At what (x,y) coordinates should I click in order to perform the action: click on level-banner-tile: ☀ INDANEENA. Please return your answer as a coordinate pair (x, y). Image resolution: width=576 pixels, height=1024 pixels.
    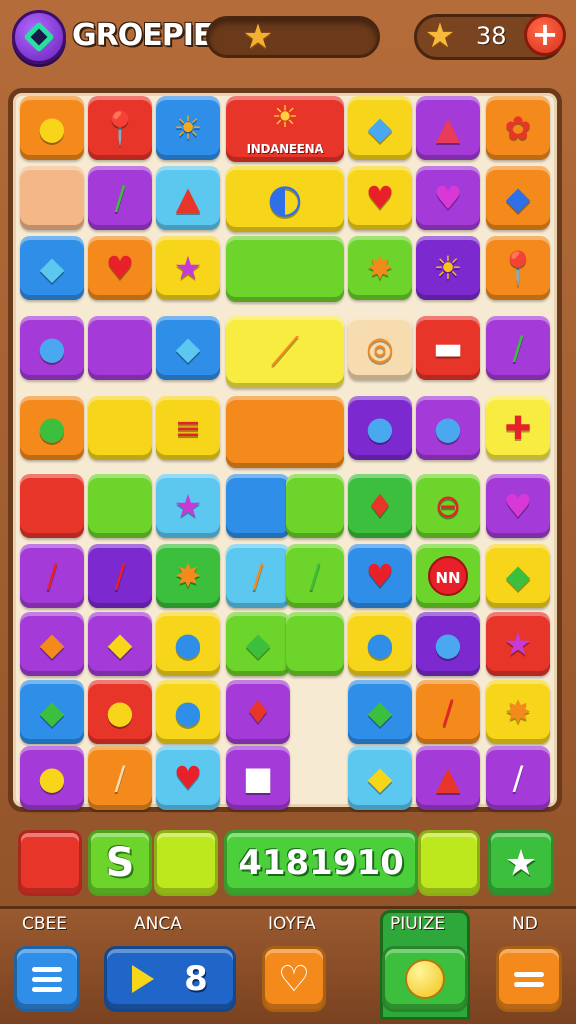
    Looking at the image, I should click on (285, 129).